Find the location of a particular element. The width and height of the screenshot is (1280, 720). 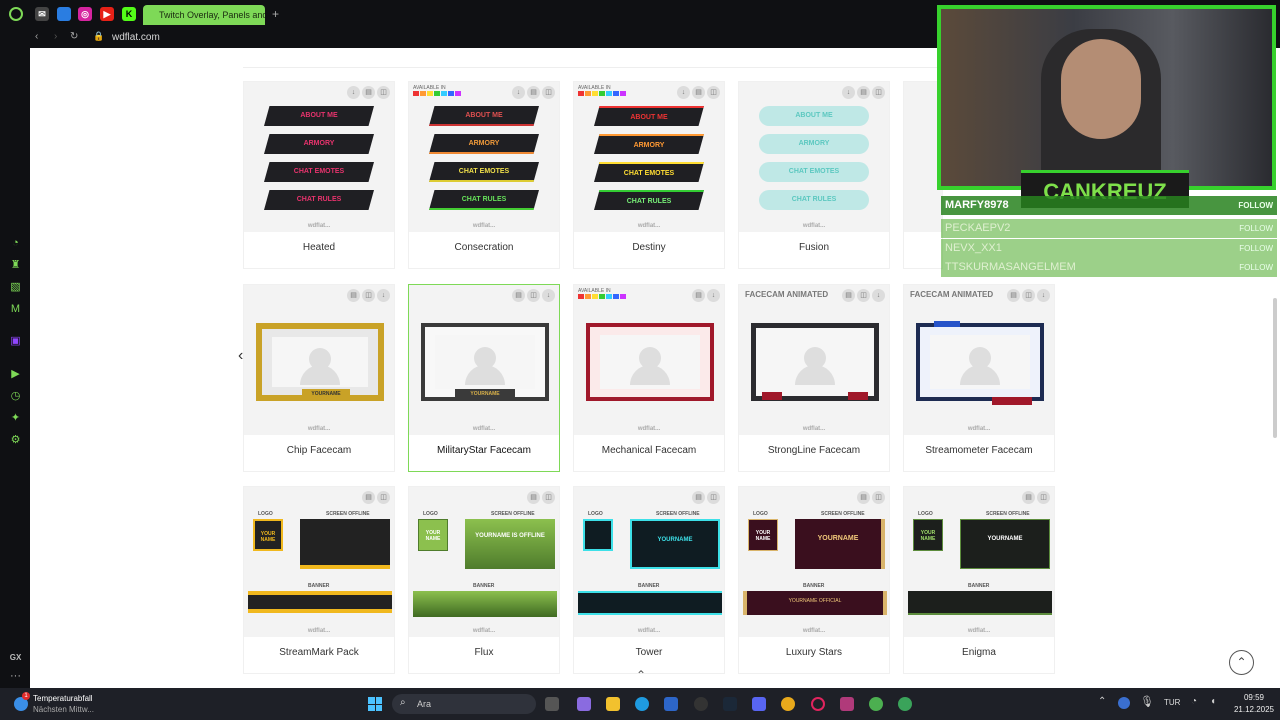

clock-time: 09:59 is located at coordinates (1243, 697).